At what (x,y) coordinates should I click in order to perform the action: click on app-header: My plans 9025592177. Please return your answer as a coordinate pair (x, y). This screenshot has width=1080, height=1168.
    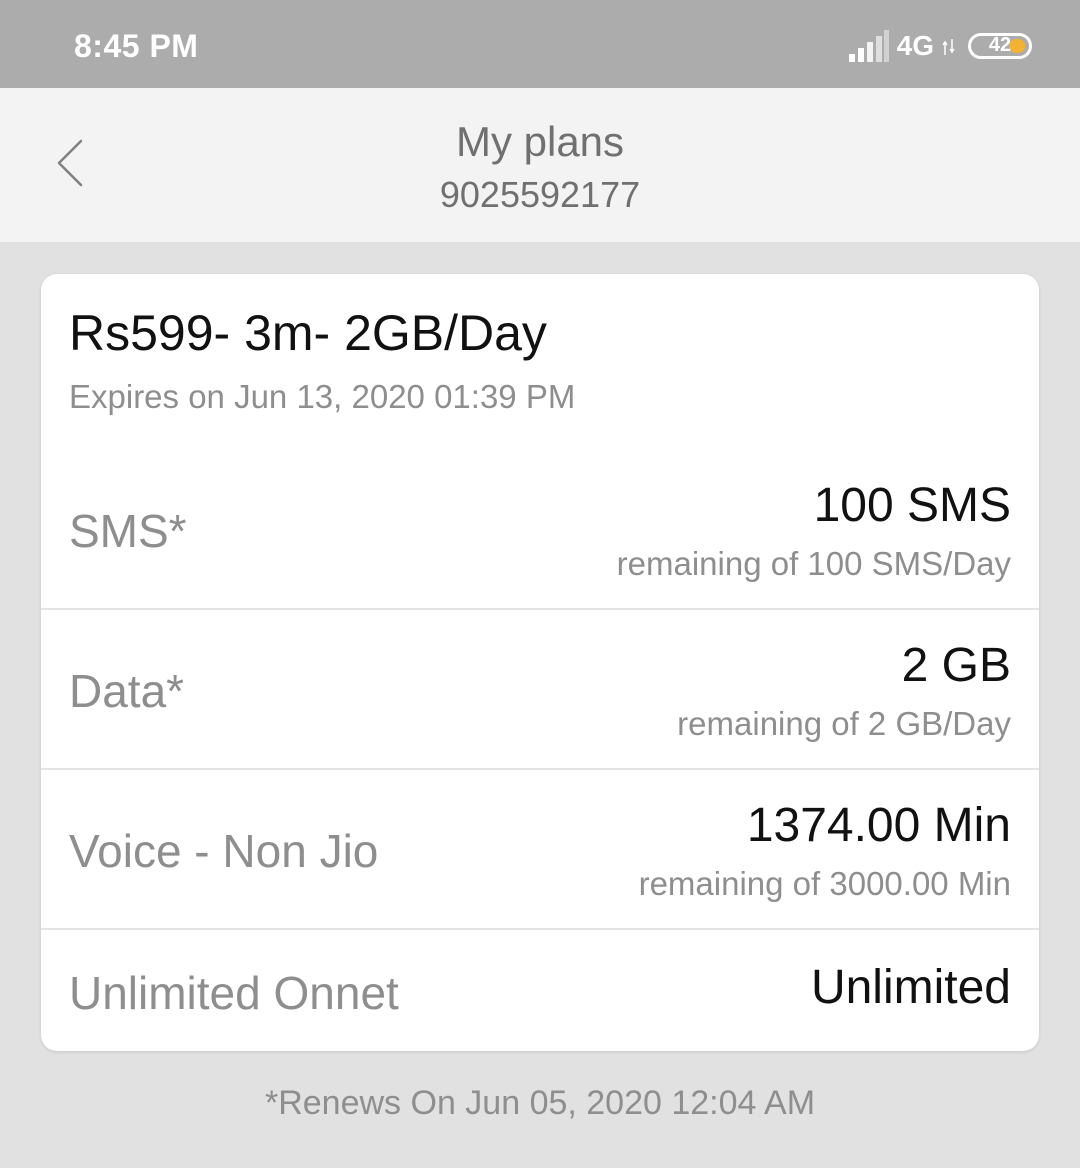
    Looking at the image, I should click on (540, 165).